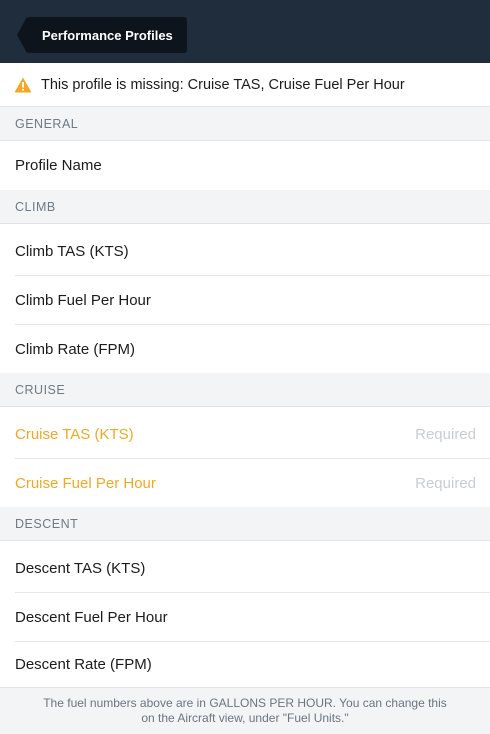 This screenshot has width=490, height=734. What do you see at coordinates (80, 568) in the screenshot?
I see `row-label: Descent TAS (KTS)` at bounding box center [80, 568].